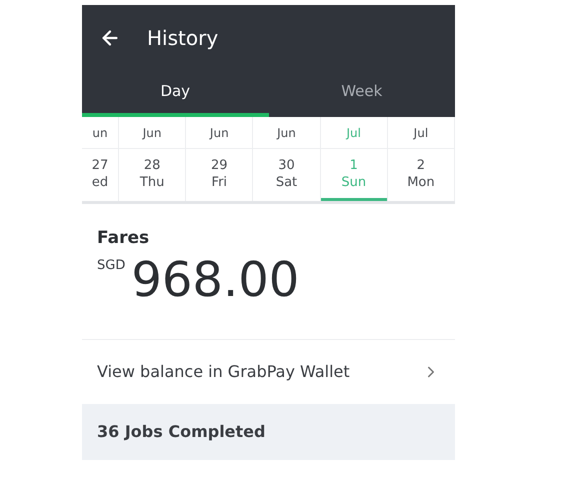 This screenshot has height=487, width=575. What do you see at coordinates (111, 265) in the screenshot?
I see `currency-label: SGD` at bounding box center [111, 265].